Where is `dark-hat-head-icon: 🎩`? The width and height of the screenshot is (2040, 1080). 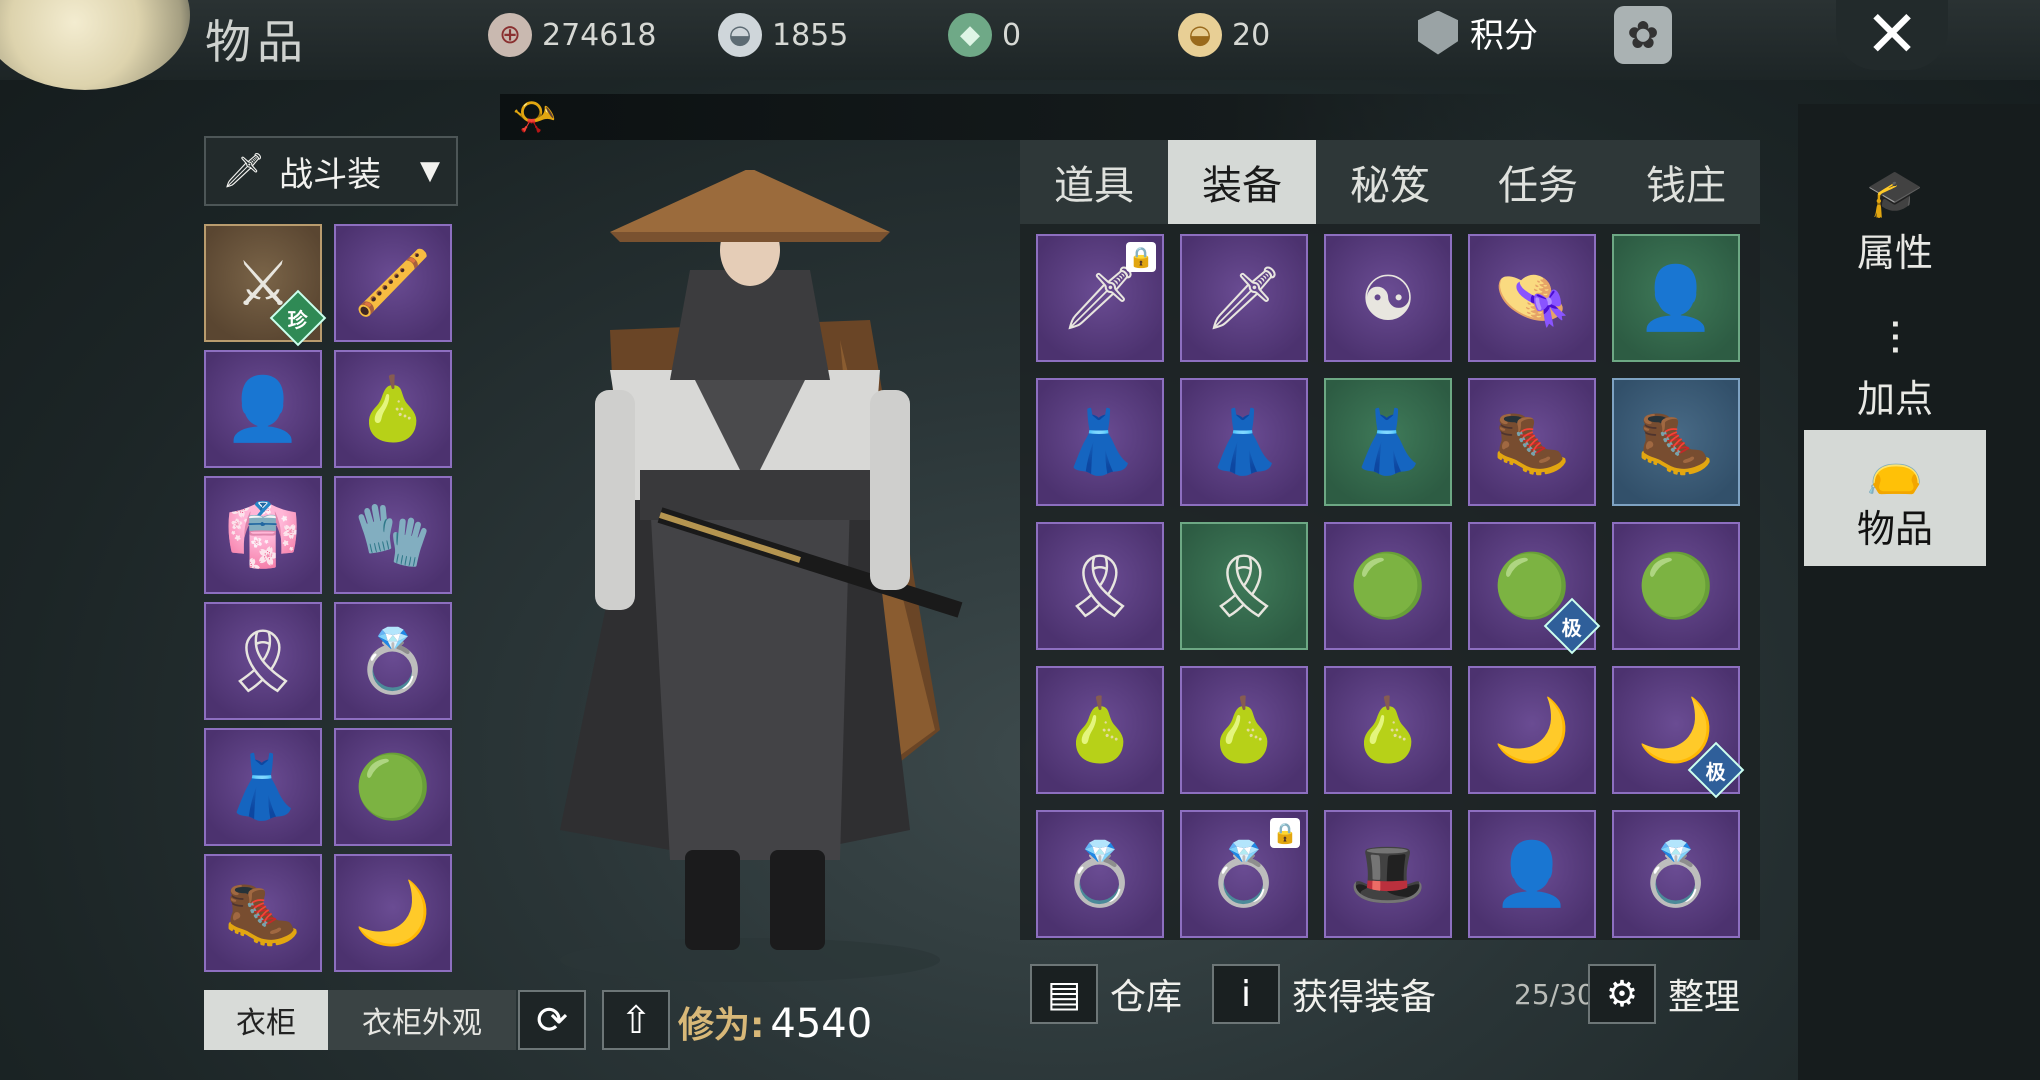 dark-hat-head-icon: 🎩 is located at coordinates (1388, 873).